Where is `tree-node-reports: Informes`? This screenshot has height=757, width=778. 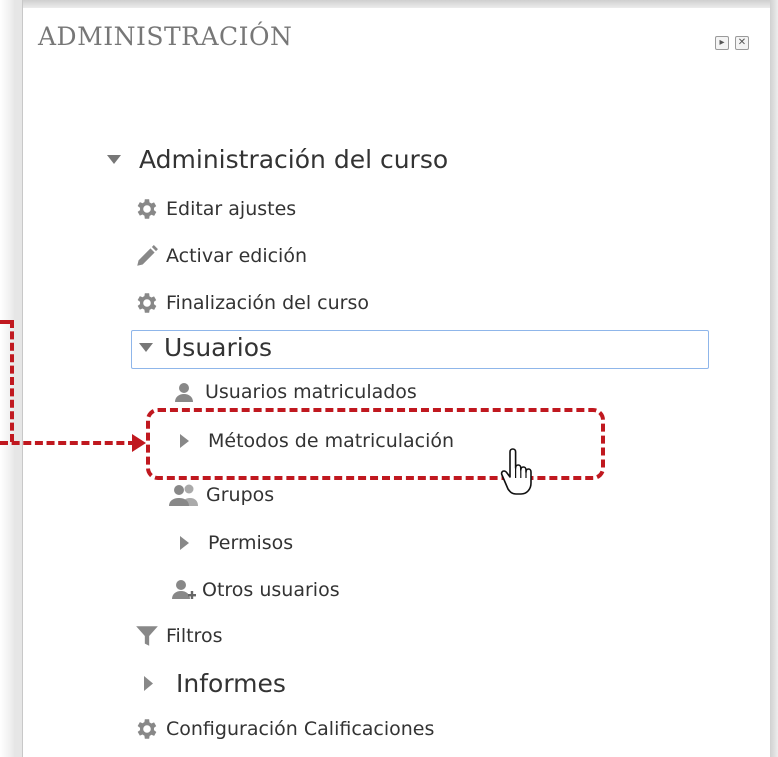 tree-node-reports: Informes is located at coordinates (214, 683).